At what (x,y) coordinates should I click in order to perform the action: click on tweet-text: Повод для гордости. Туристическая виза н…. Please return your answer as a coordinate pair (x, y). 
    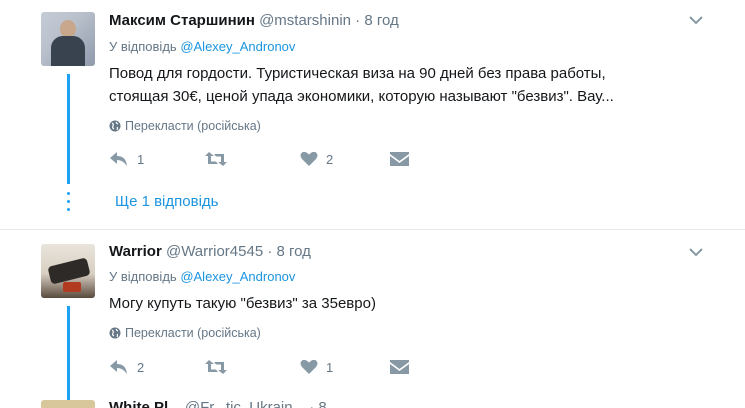
    Looking at the image, I should click on (361, 85).